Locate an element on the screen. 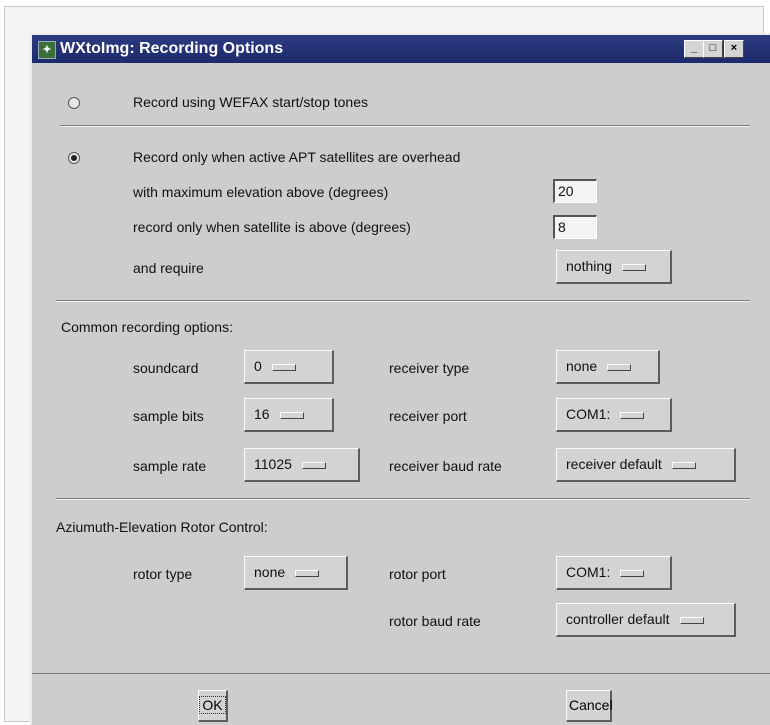  cancel-label: Cancel is located at coordinates (591, 705).